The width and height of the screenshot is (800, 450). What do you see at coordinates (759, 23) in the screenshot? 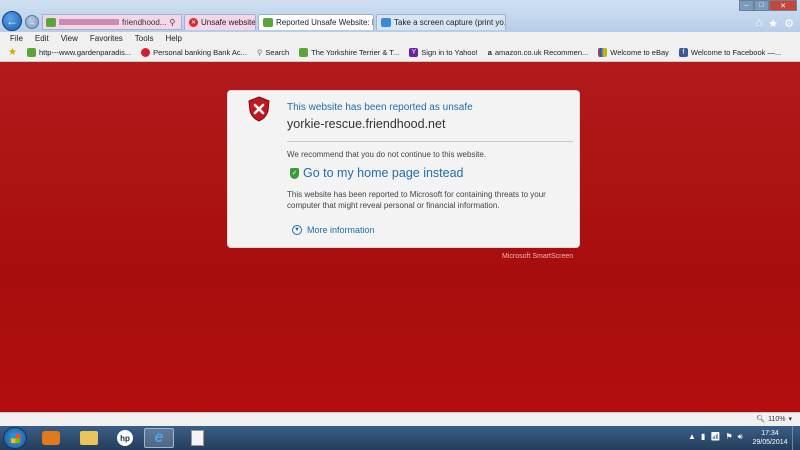
I see `home-icon: ⌂` at bounding box center [759, 23].